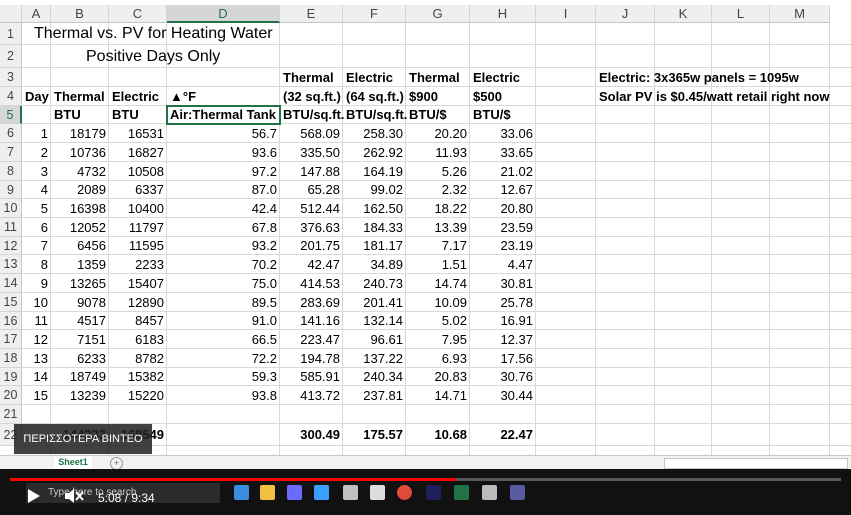  Describe the element at coordinates (149, 339) in the screenshot. I see `data-cell-c: 6183` at that location.